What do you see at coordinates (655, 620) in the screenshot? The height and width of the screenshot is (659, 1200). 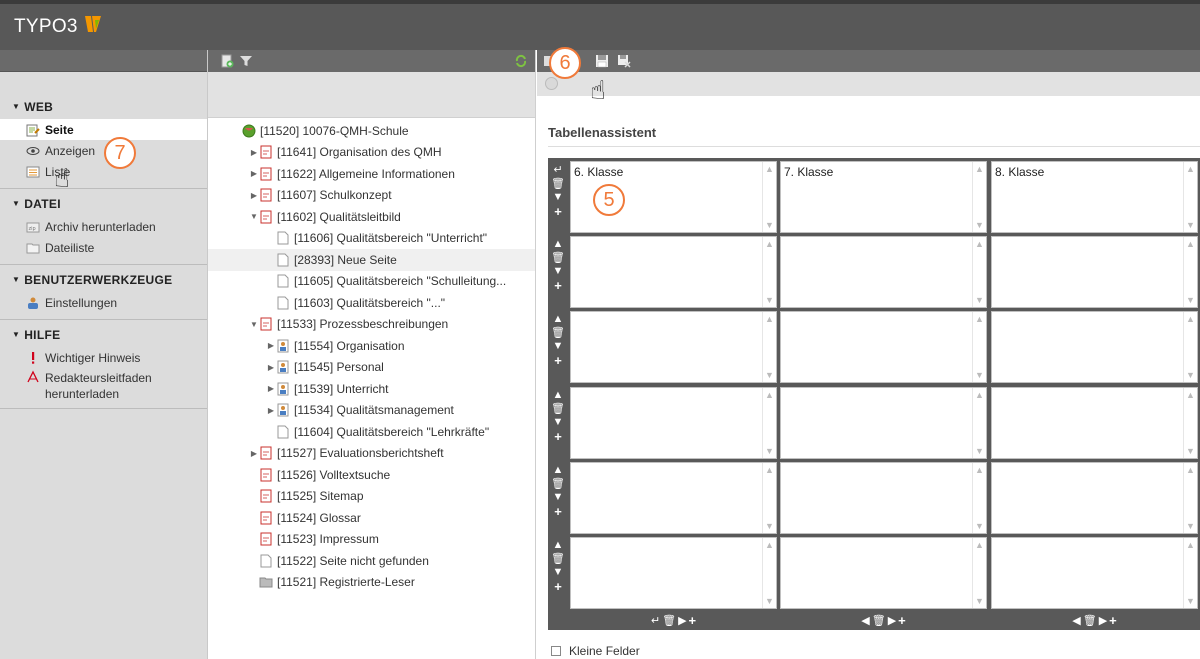 I see `column-return-icon: ↵` at bounding box center [655, 620].